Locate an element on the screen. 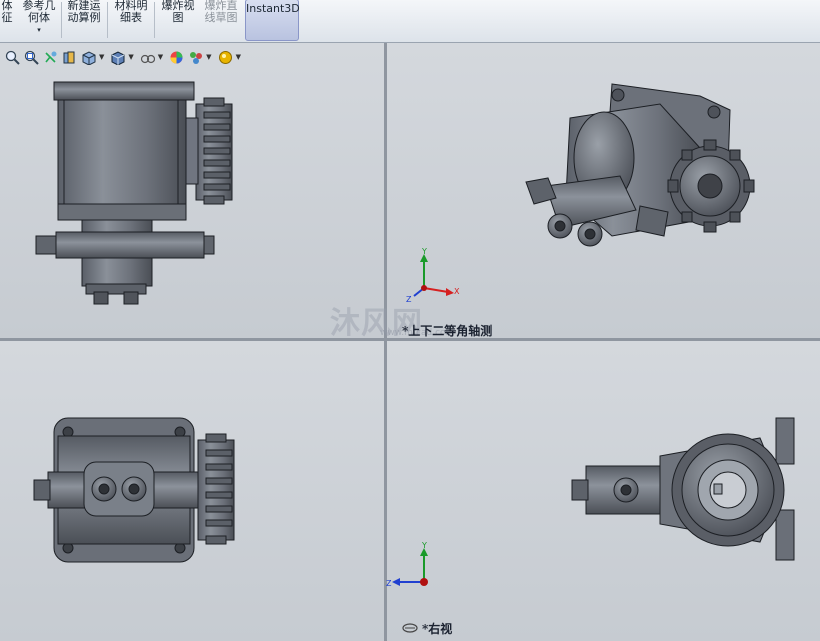 The width and height of the screenshot is (820, 641). ribbon-label: 参考几 何体 is located at coordinates (39, 12).